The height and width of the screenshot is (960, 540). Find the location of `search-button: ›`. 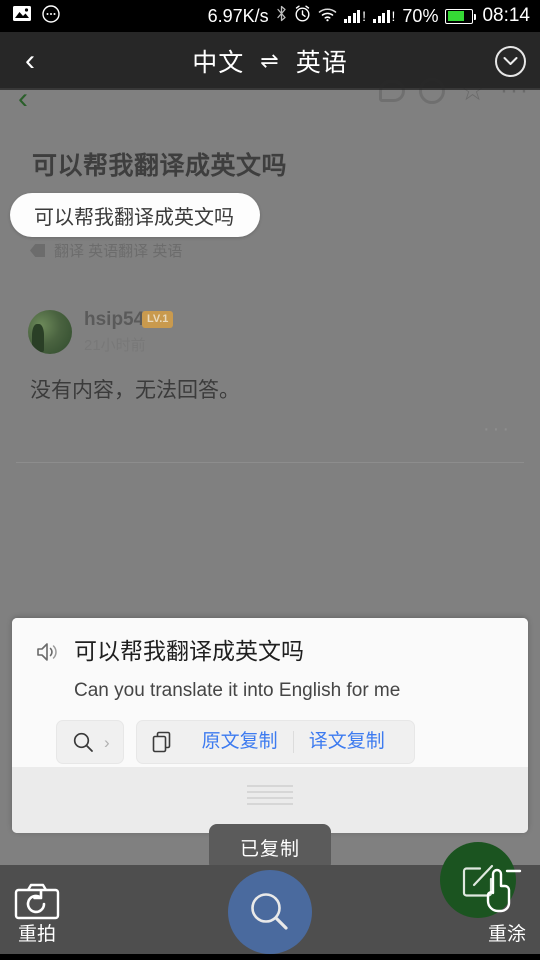

search-button: › is located at coordinates (90, 742).